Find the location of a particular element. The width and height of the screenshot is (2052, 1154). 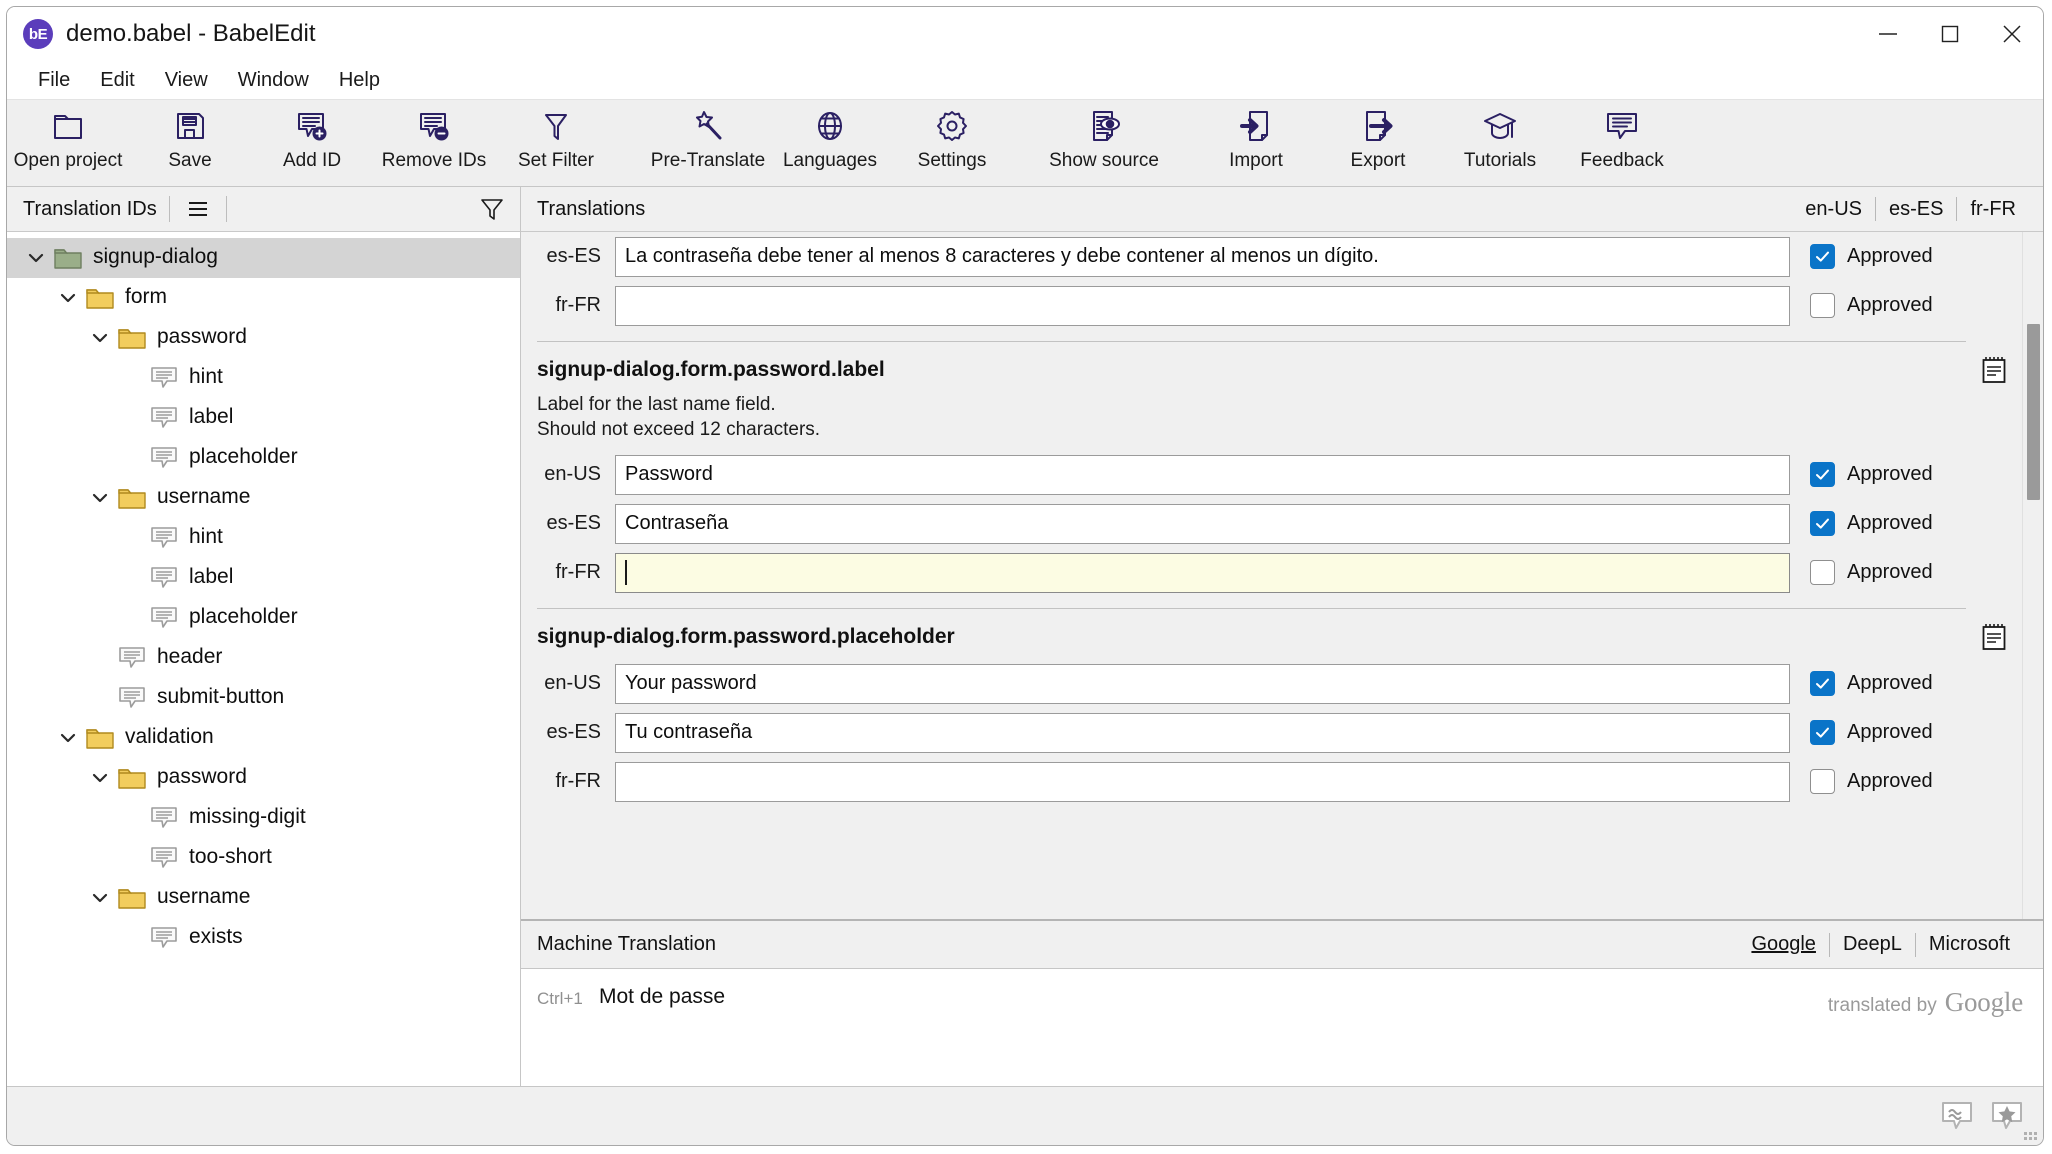

translation-input-es-ES: Contraseña is located at coordinates (1202, 523).